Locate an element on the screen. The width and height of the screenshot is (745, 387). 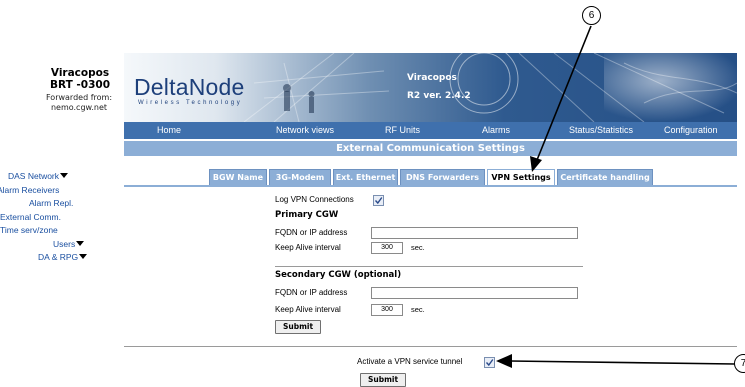
callout-6: 6 is located at coordinates (591, 15).